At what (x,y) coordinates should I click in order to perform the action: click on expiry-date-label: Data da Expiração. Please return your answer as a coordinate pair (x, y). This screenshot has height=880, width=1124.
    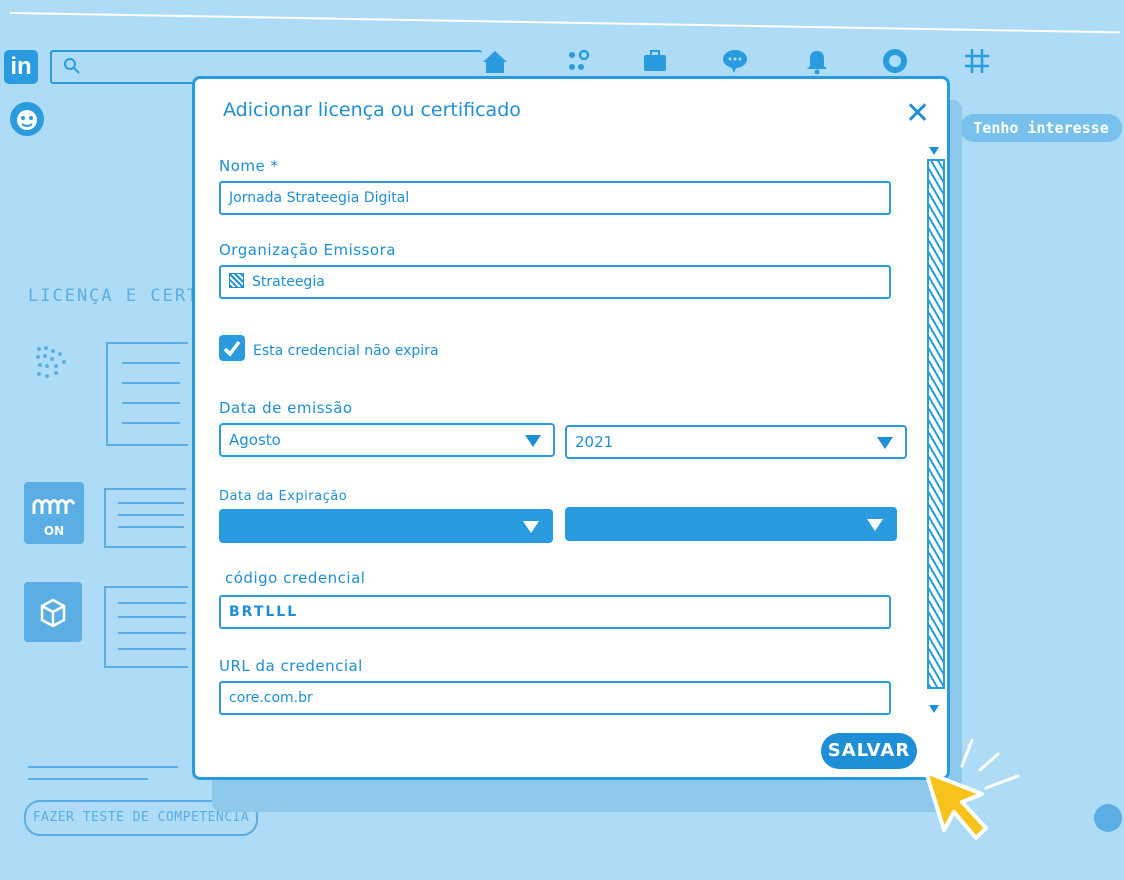
    Looking at the image, I should click on (283, 496).